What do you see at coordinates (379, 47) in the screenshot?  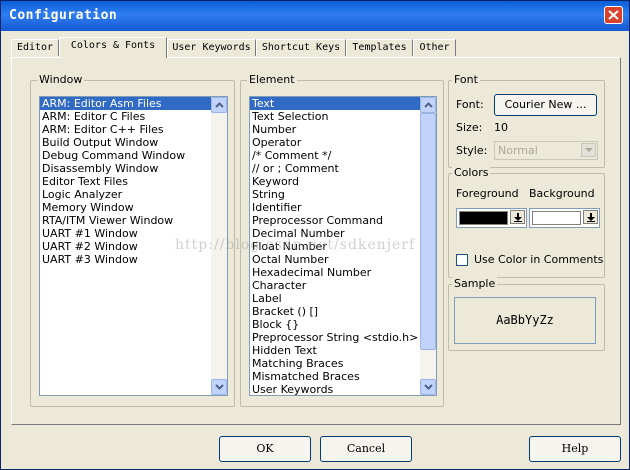 I see `tab-templates: Templates` at bounding box center [379, 47].